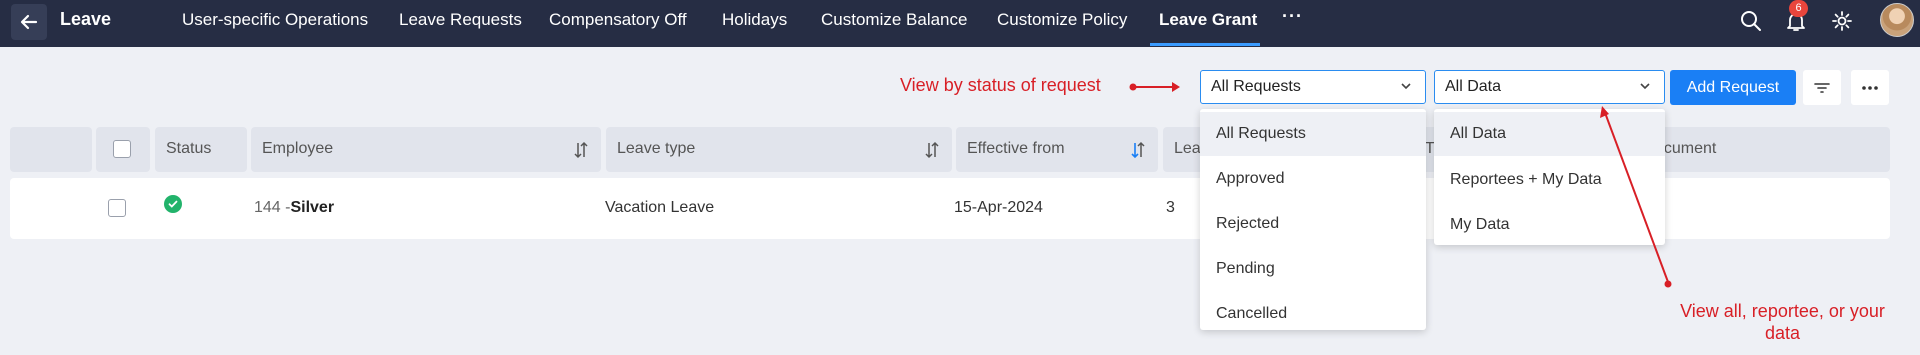 The width and height of the screenshot is (1920, 355). Describe the element at coordinates (173, 204) in the screenshot. I see `status-approved-icon` at that location.